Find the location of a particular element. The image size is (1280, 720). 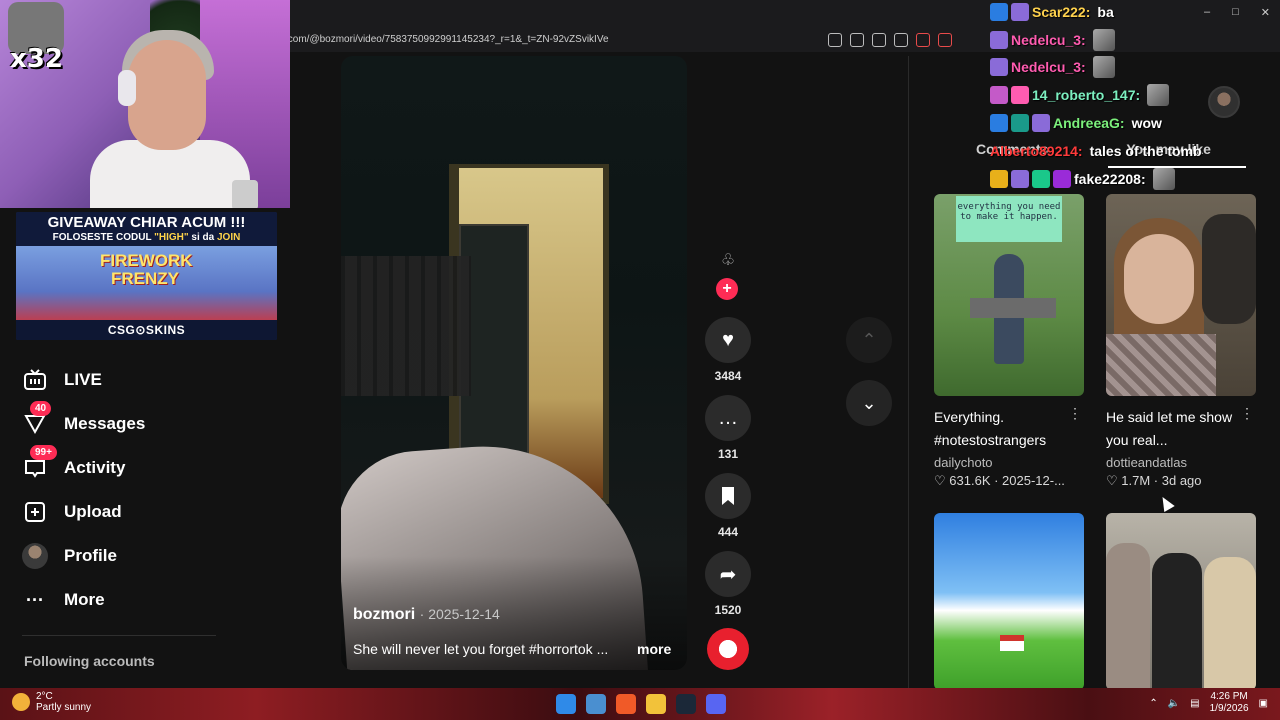

thumbnail-face is located at coordinates (1159, 279).